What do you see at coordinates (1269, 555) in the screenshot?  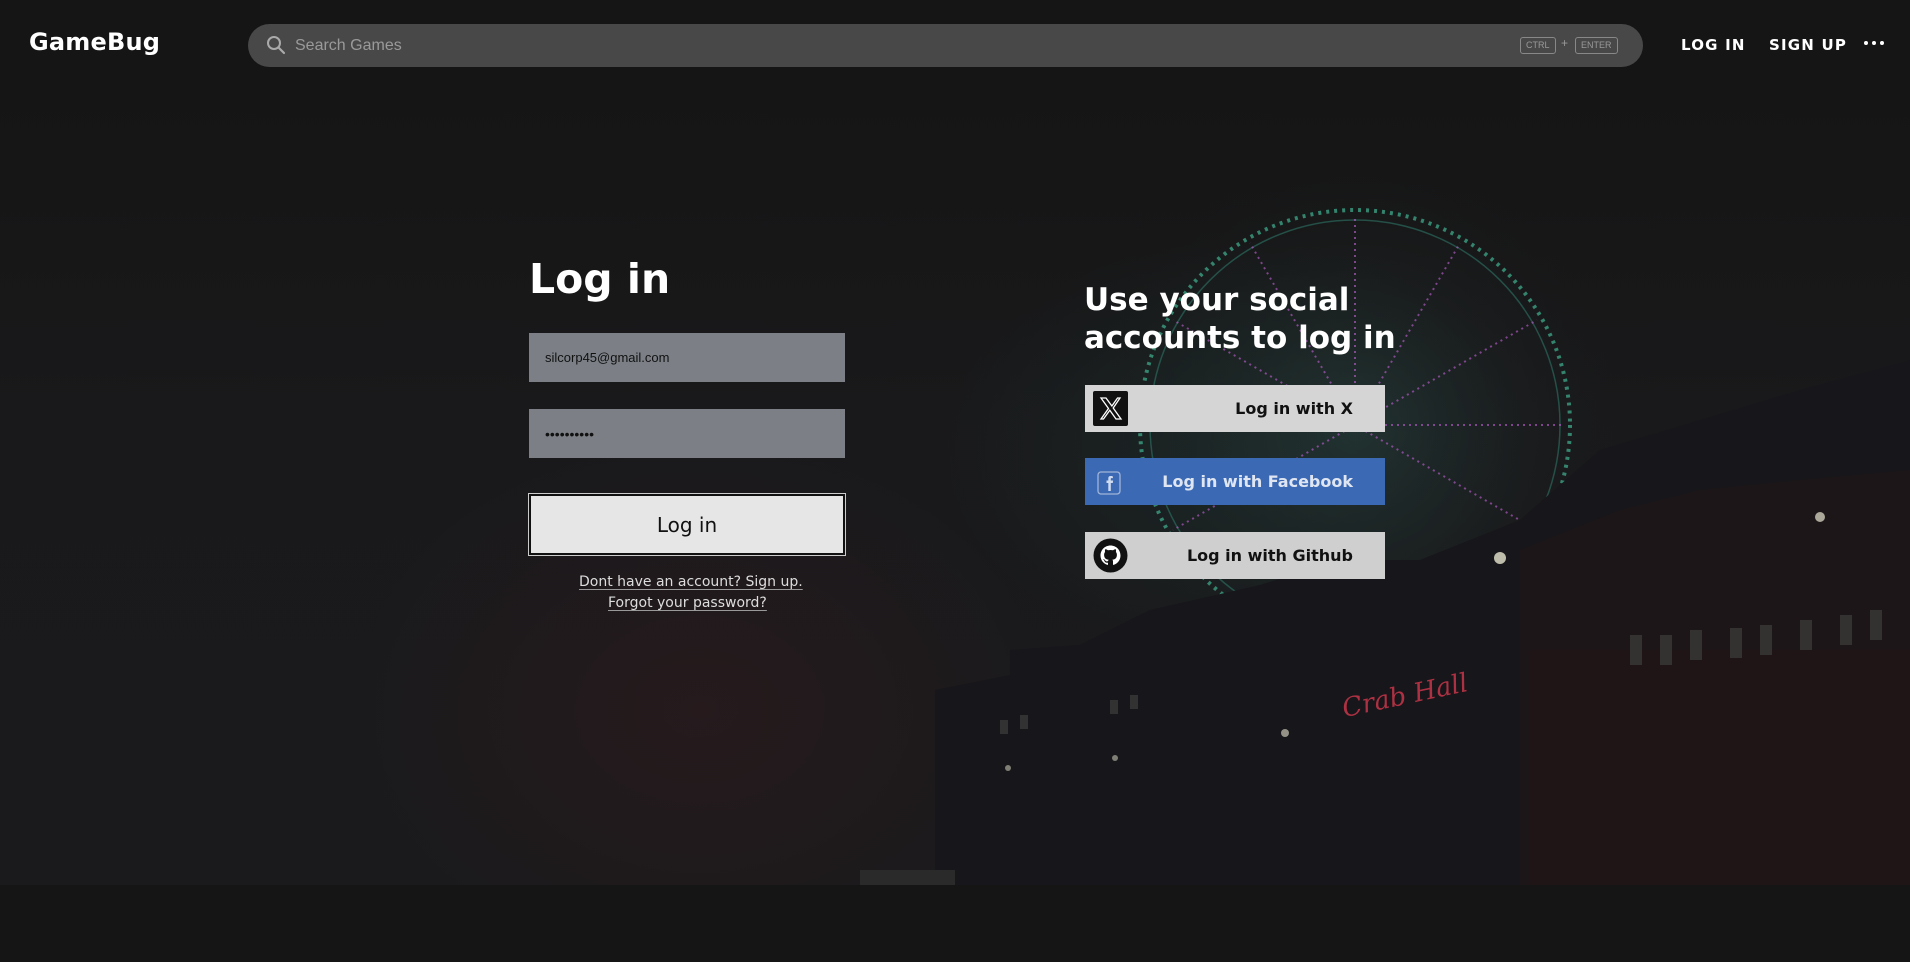 I see `login-with-github-label: Log in with Github` at bounding box center [1269, 555].